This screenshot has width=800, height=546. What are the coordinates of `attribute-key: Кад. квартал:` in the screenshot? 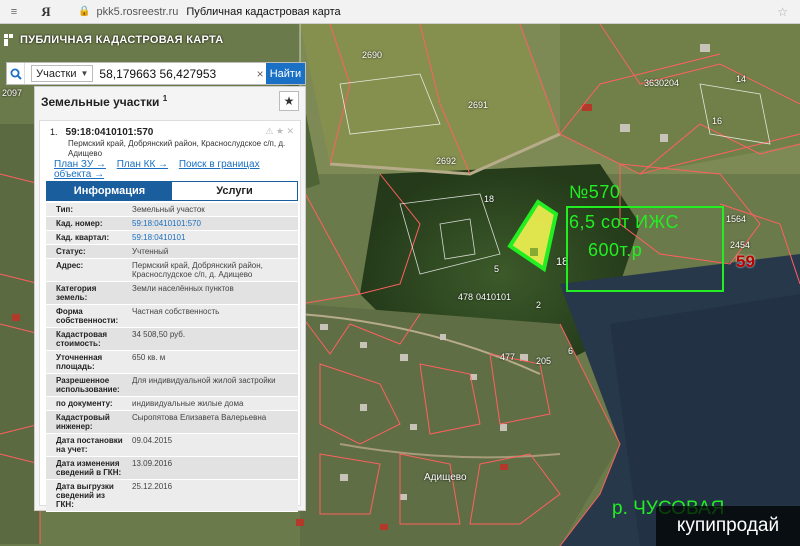 It's located at (83, 237).